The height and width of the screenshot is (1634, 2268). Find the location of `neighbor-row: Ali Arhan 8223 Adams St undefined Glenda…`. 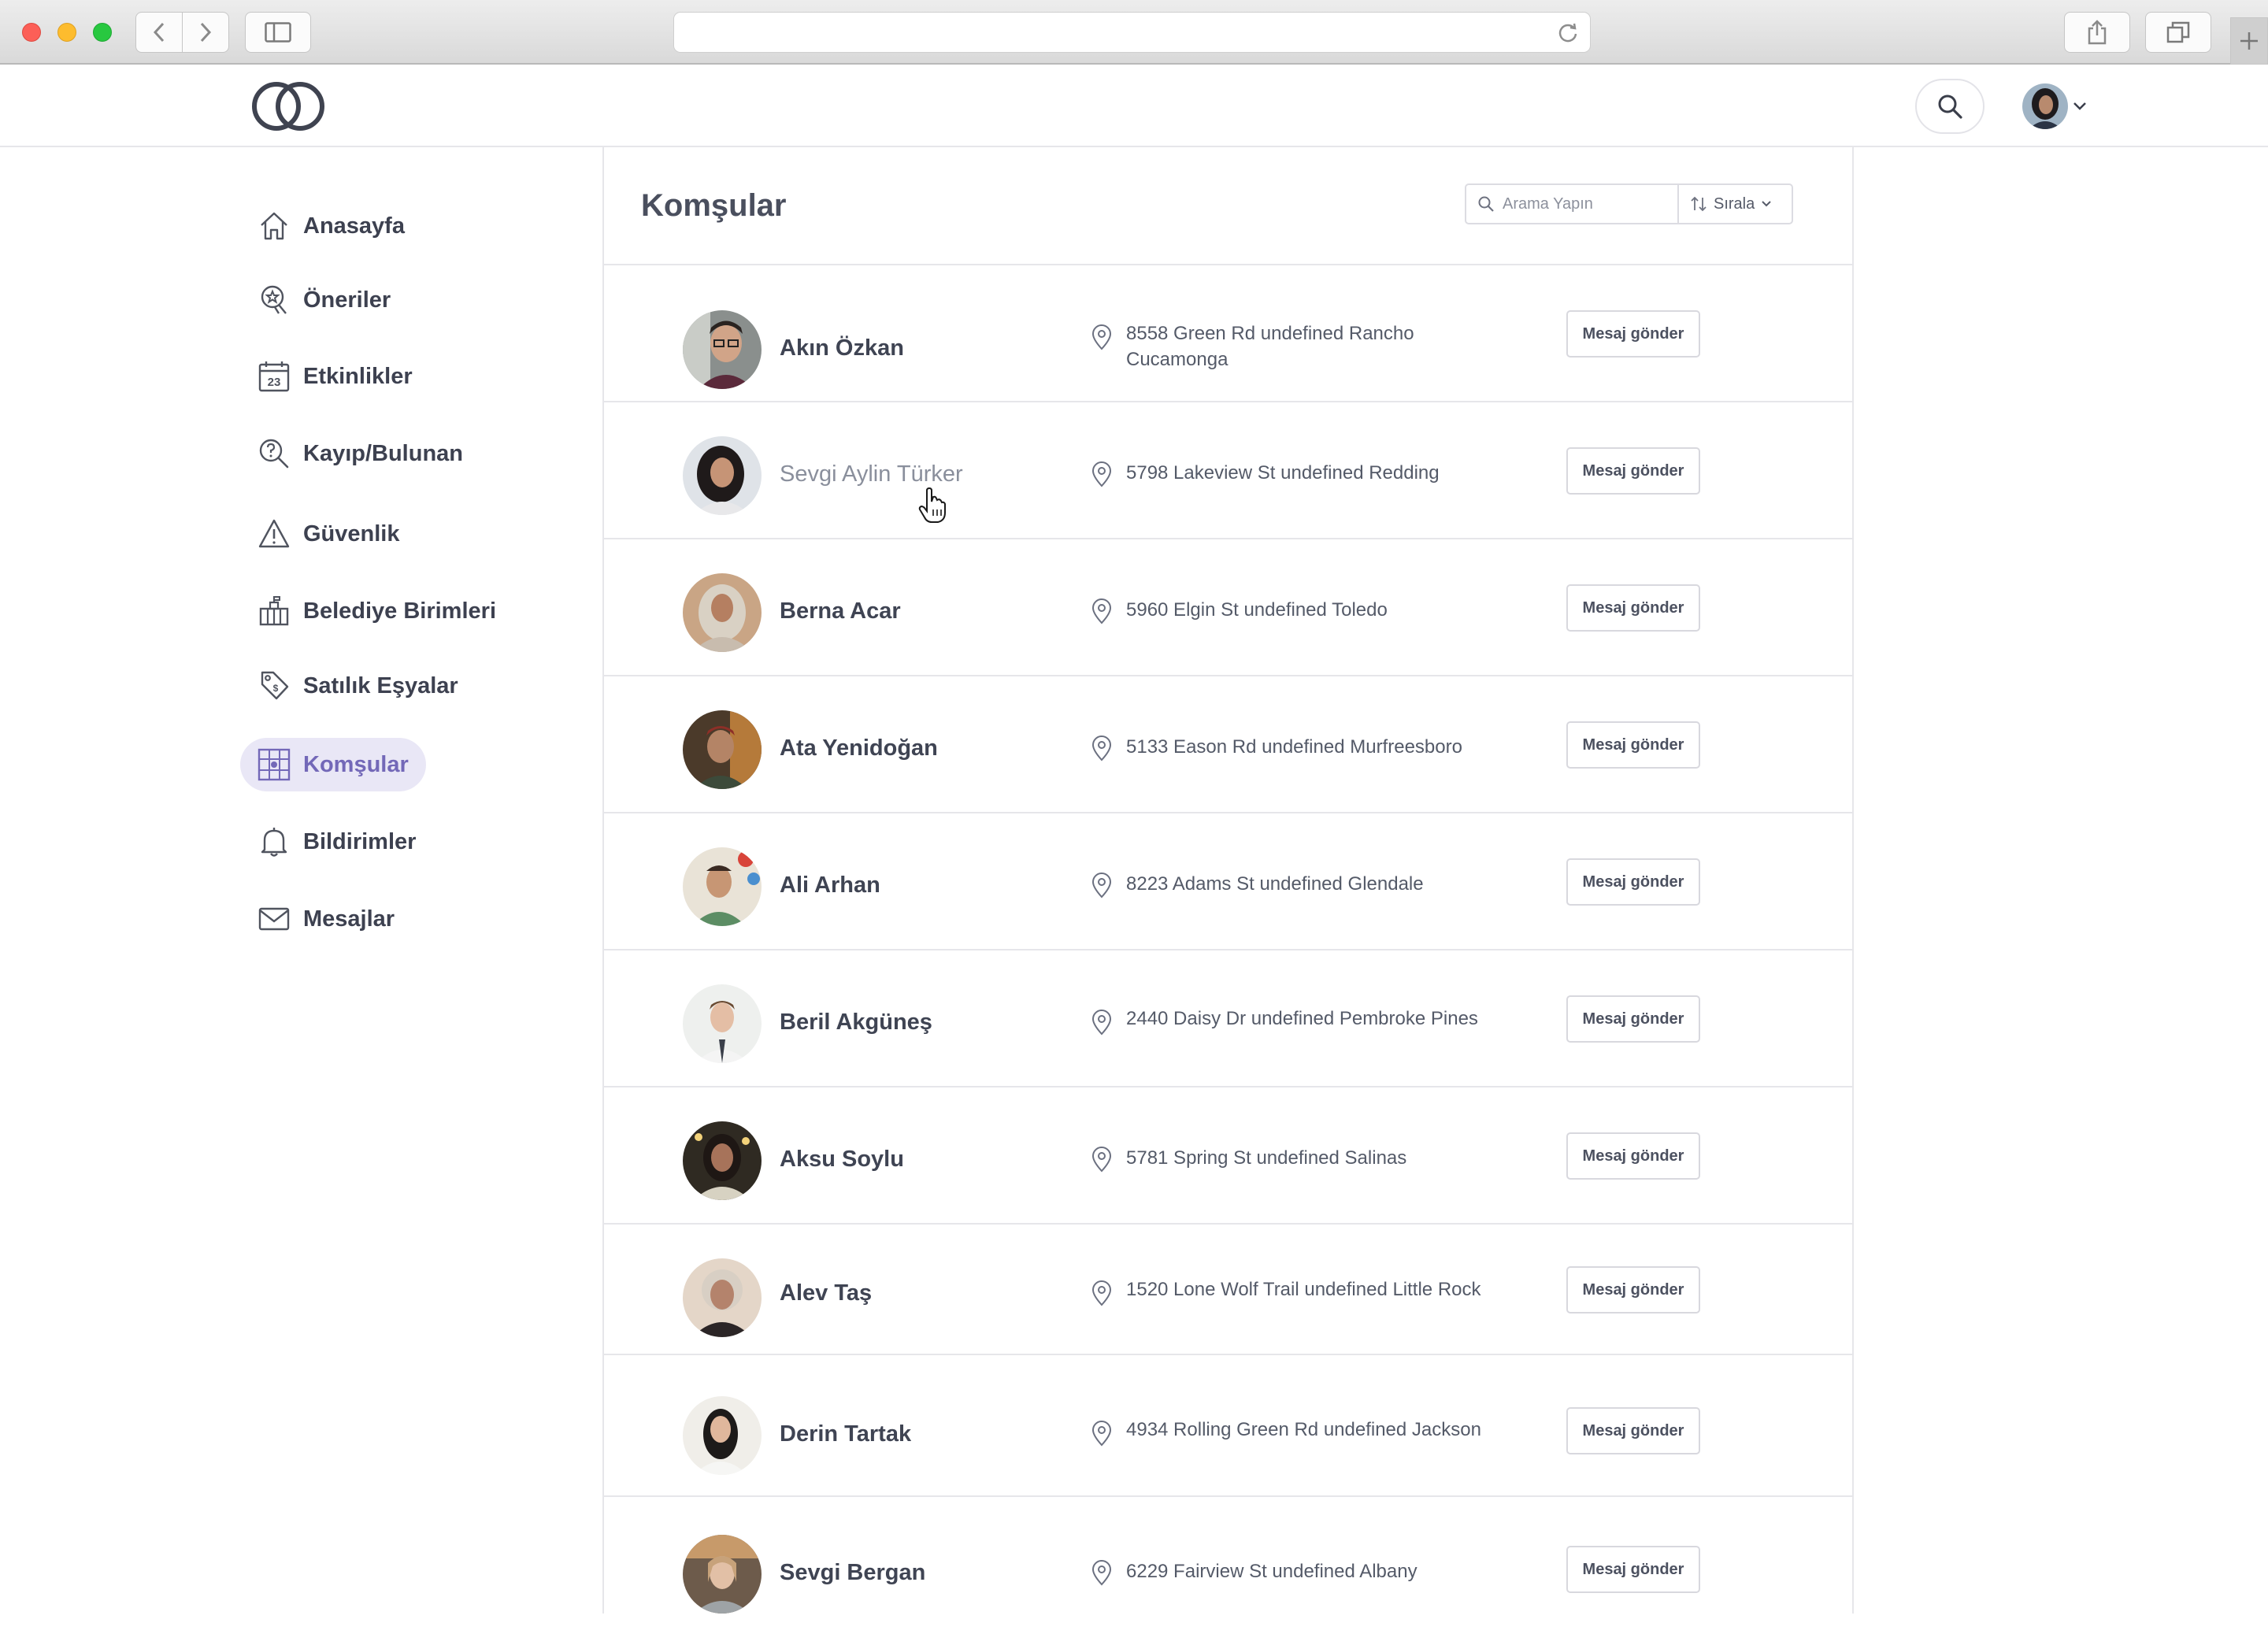

neighbor-row: Ali Arhan 8223 Adams St undefined Glenda… is located at coordinates (1228, 881).